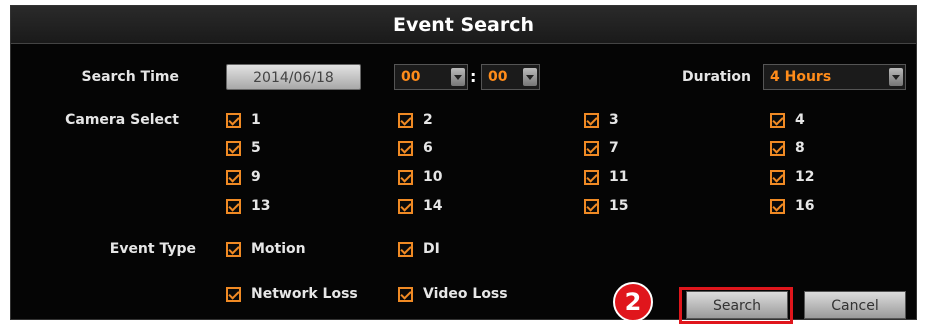 This screenshot has height=325, width=927. I want to click on camera-checkbox-16: 16, so click(792, 206).